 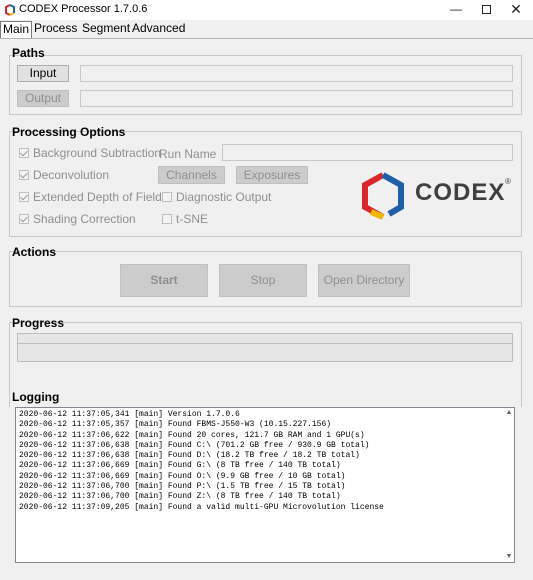 I want to click on run-name-field, so click(x=367, y=152).